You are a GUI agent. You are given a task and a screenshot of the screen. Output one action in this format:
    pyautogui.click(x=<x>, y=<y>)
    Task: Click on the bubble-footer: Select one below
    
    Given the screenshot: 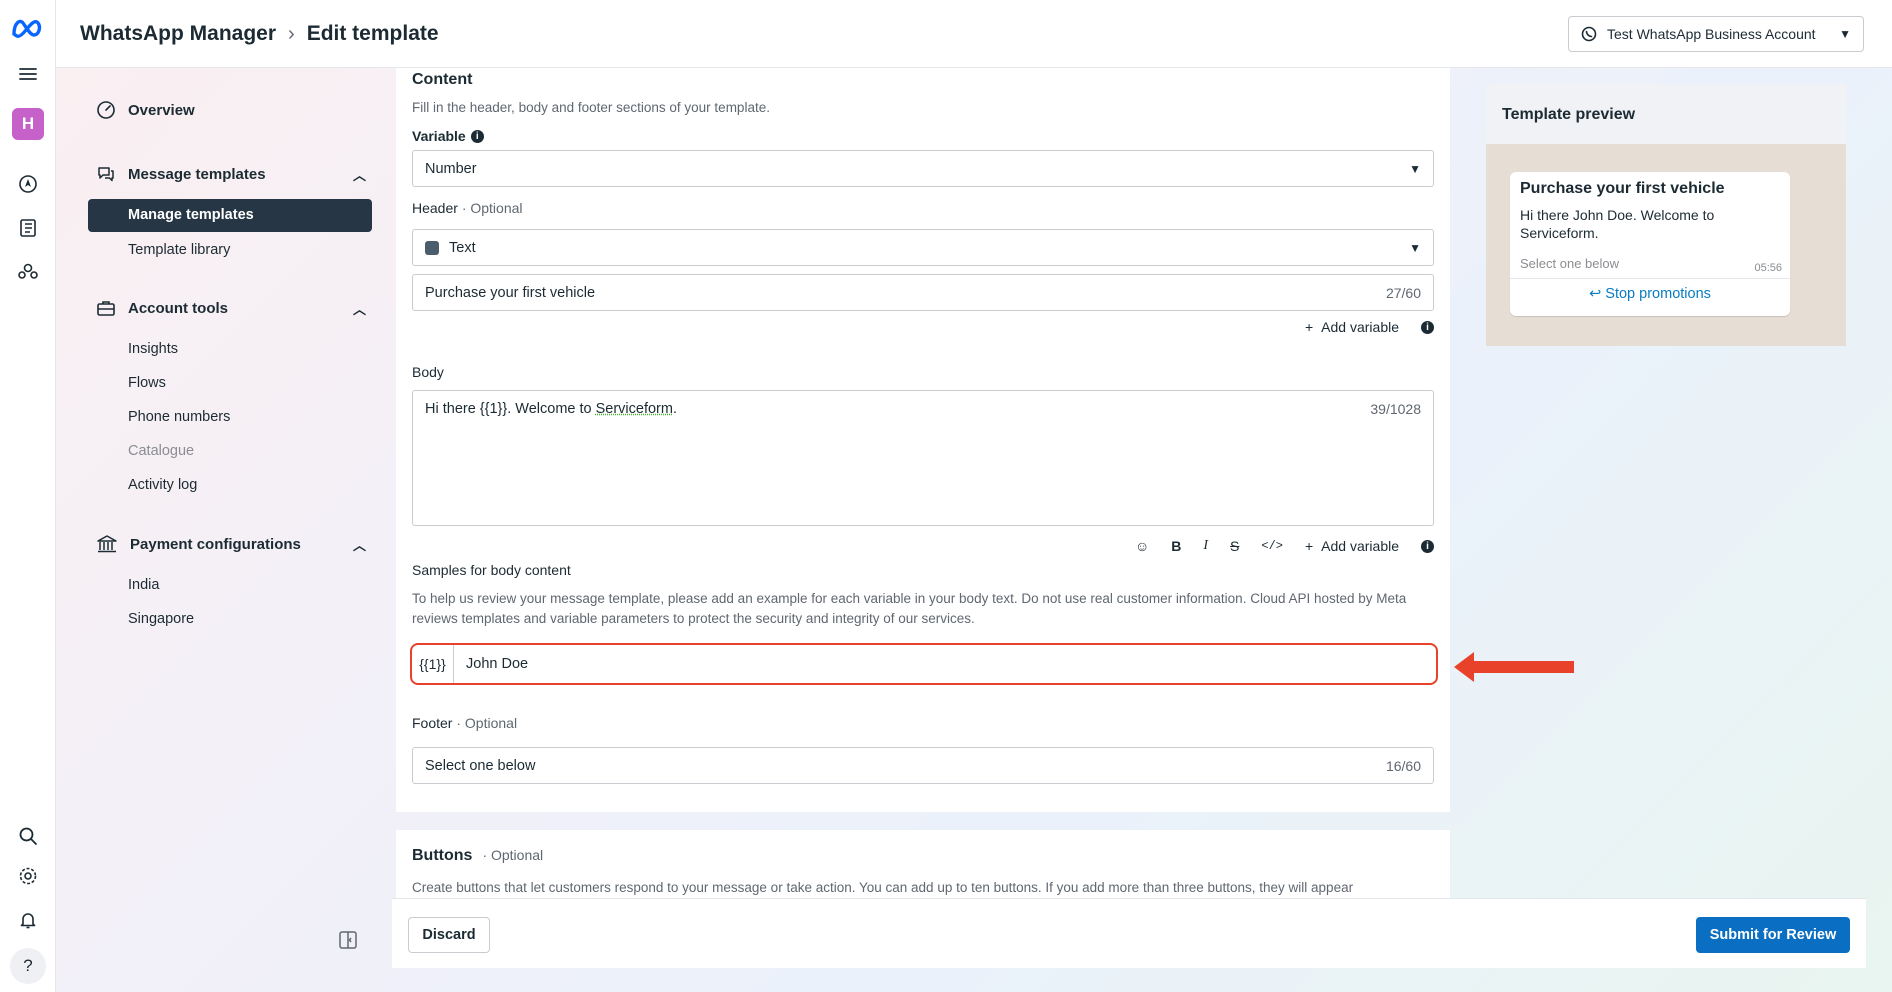 What is the action you would take?
    pyautogui.click(x=1570, y=263)
    